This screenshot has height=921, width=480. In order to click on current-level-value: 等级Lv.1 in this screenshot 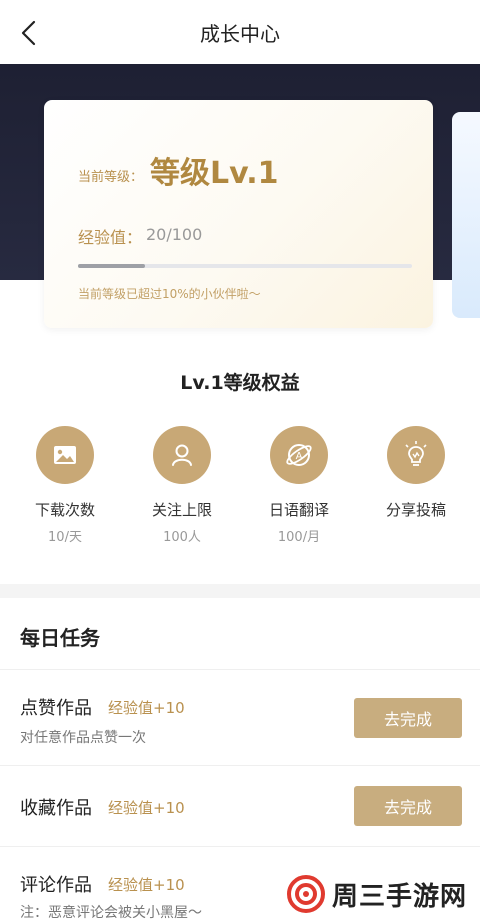, I will do `click(214, 173)`.